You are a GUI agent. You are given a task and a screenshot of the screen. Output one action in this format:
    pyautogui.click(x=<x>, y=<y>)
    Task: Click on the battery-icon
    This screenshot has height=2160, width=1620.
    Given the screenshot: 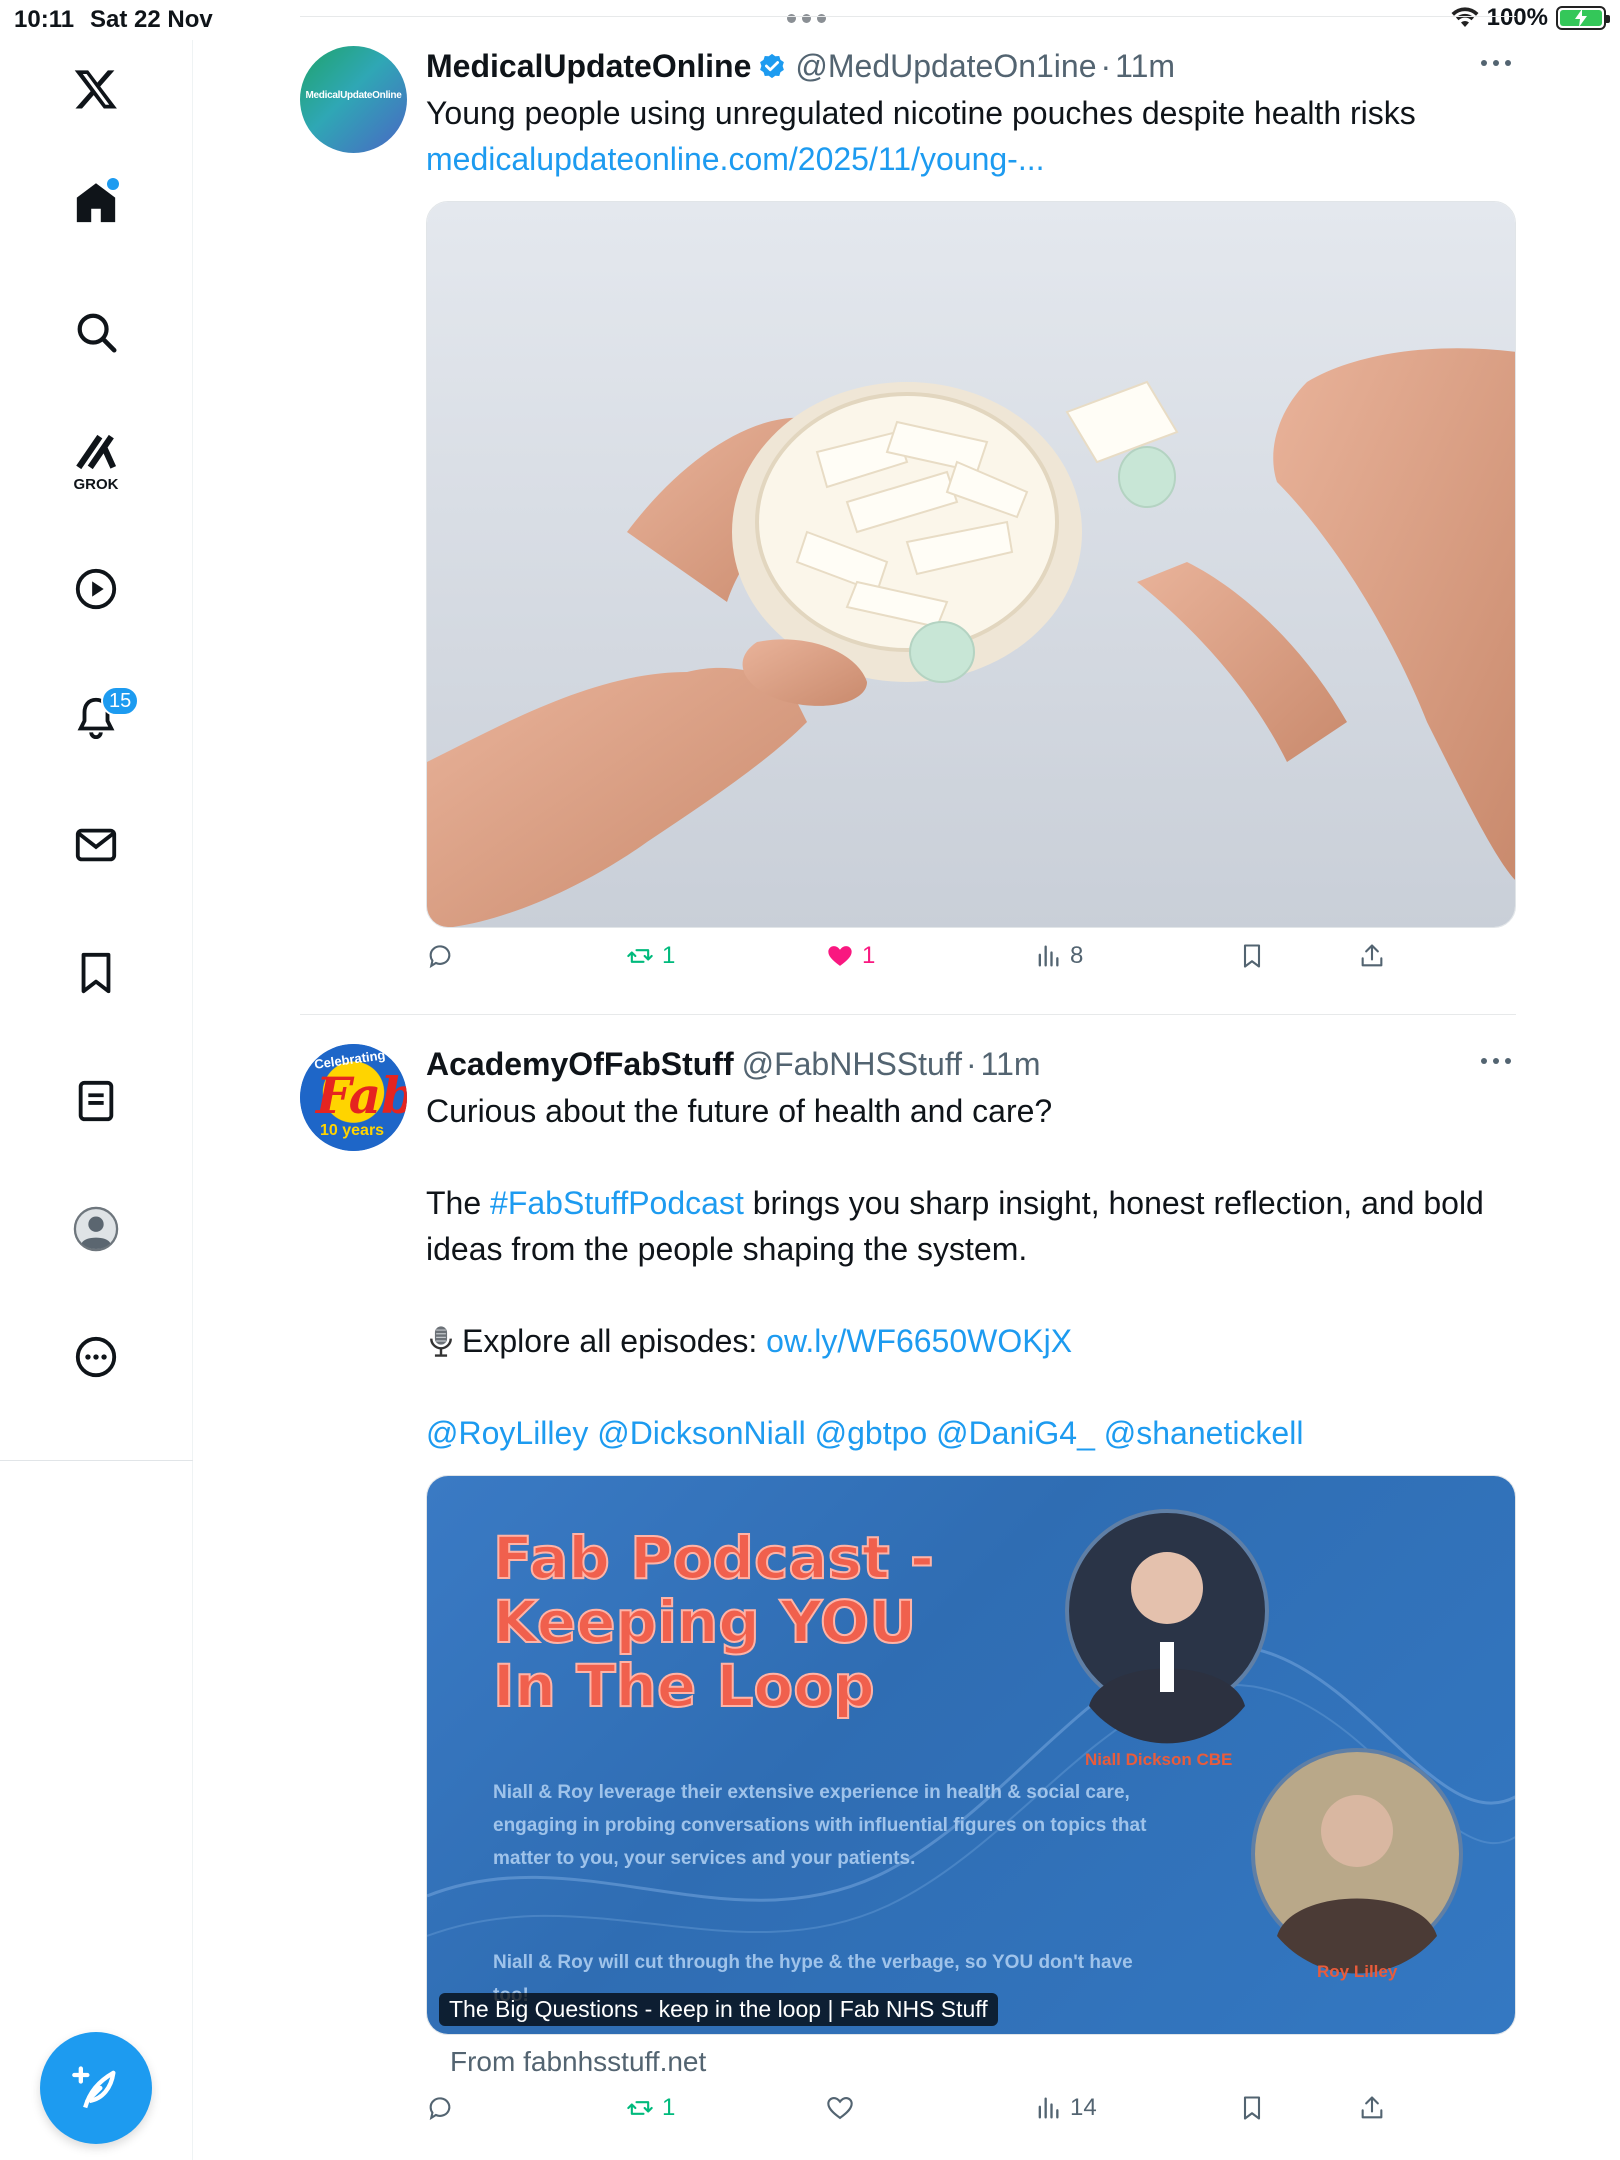 What is the action you would take?
    pyautogui.click(x=1583, y=18)
    